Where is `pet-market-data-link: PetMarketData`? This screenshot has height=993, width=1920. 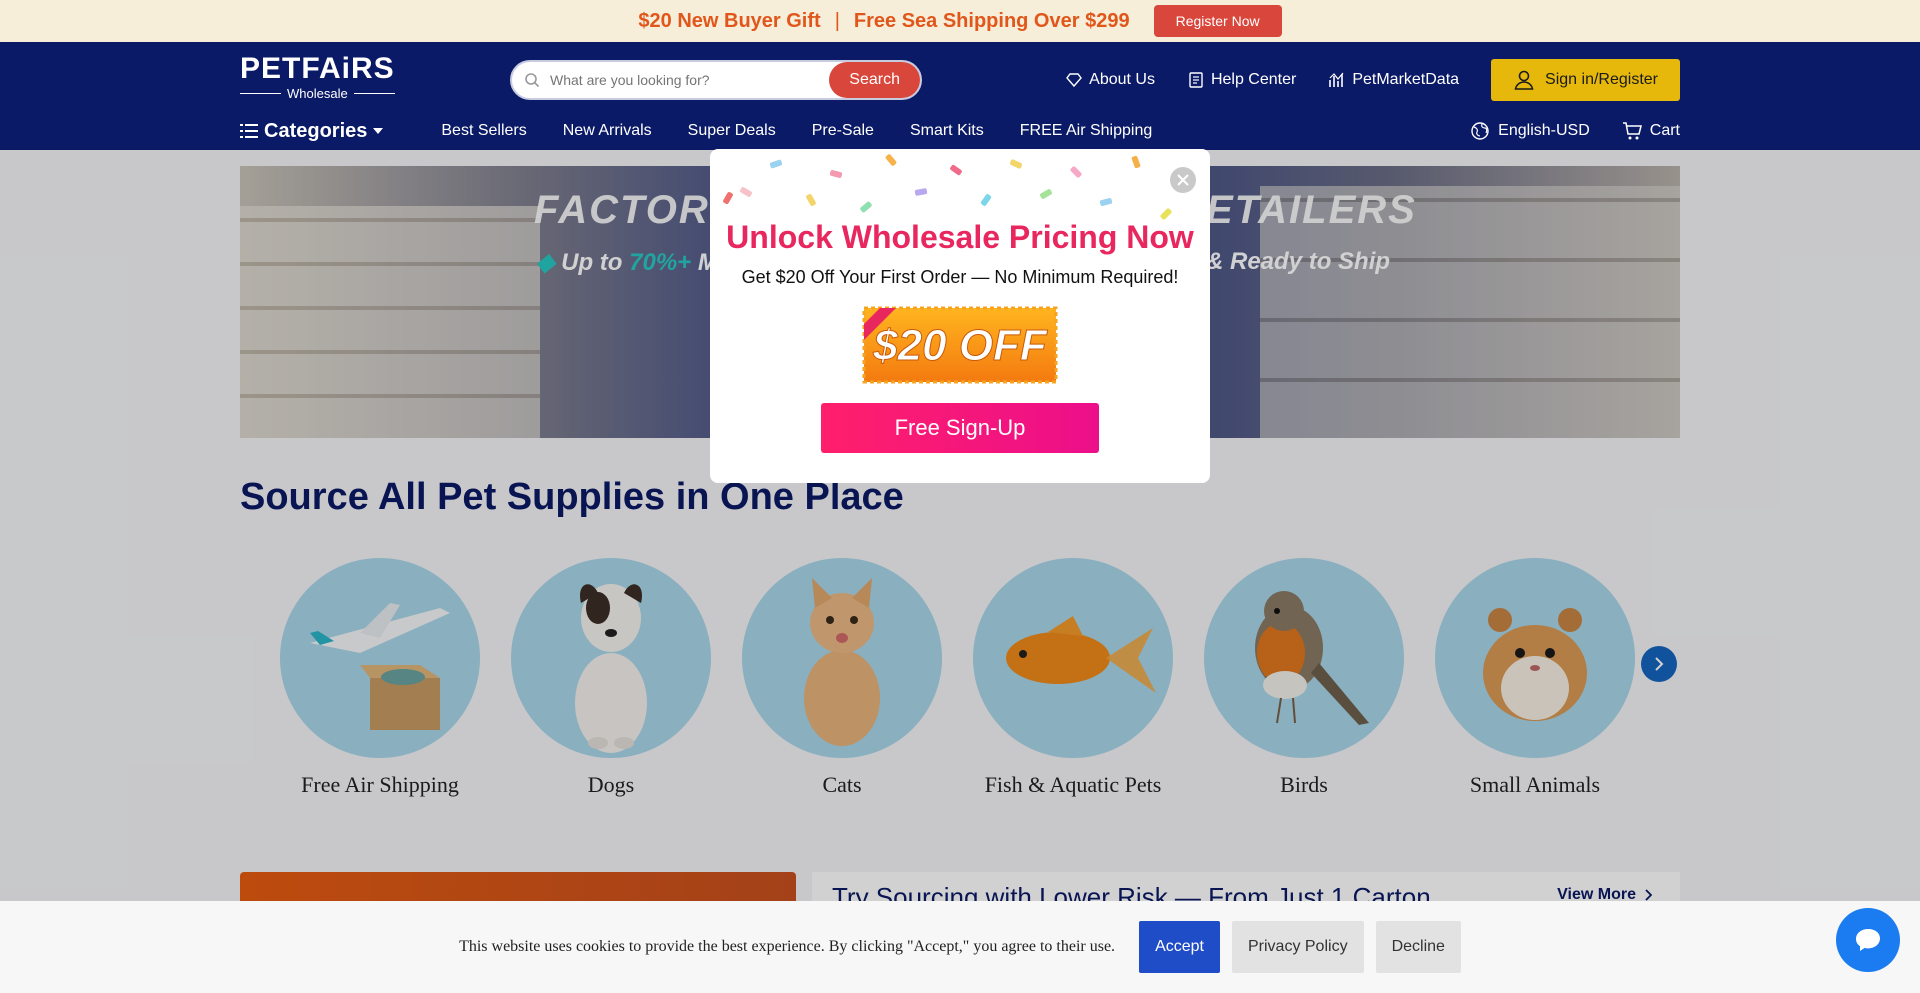
pet-market-data-link: PetMarketData is located at coordinates (1393, 80).